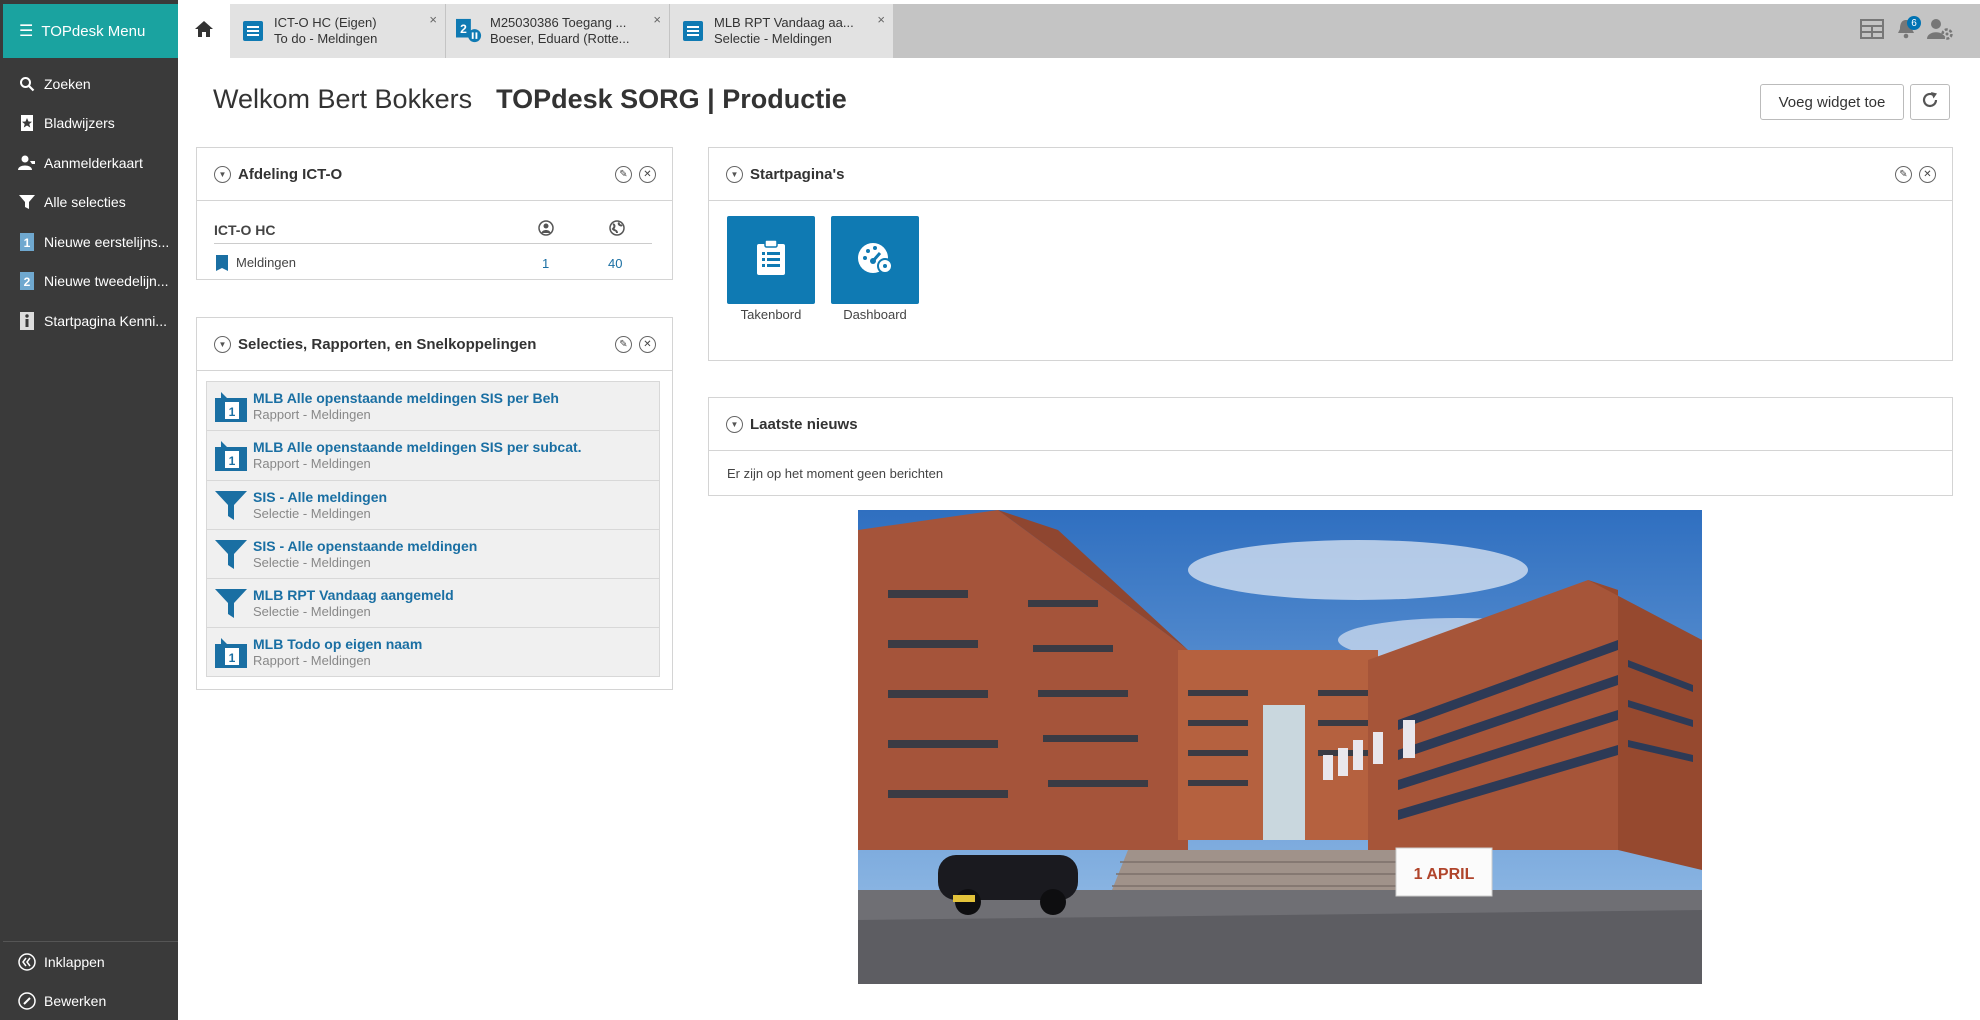  What do you see at coordinates (433, 230) in the screenshot?
I see `department-header-row: ICT-O HC` at bounding box center [433, 230].